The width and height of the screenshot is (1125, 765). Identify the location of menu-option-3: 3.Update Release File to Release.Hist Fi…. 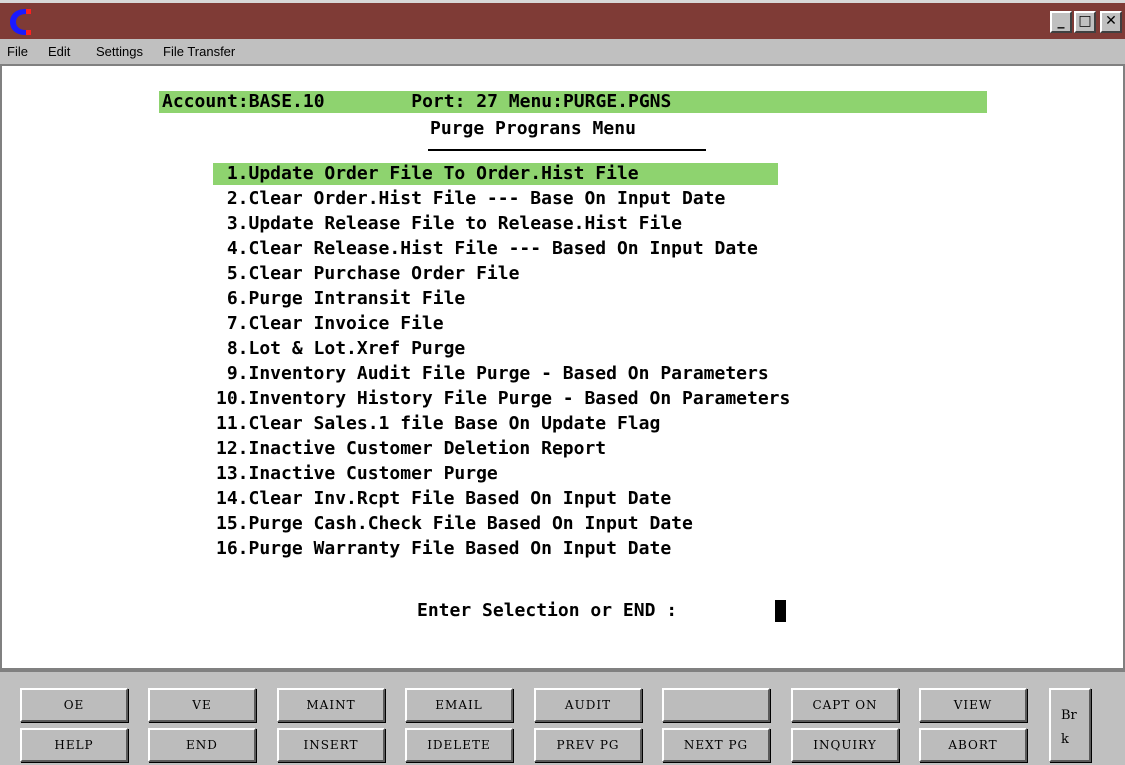
(449, 224).